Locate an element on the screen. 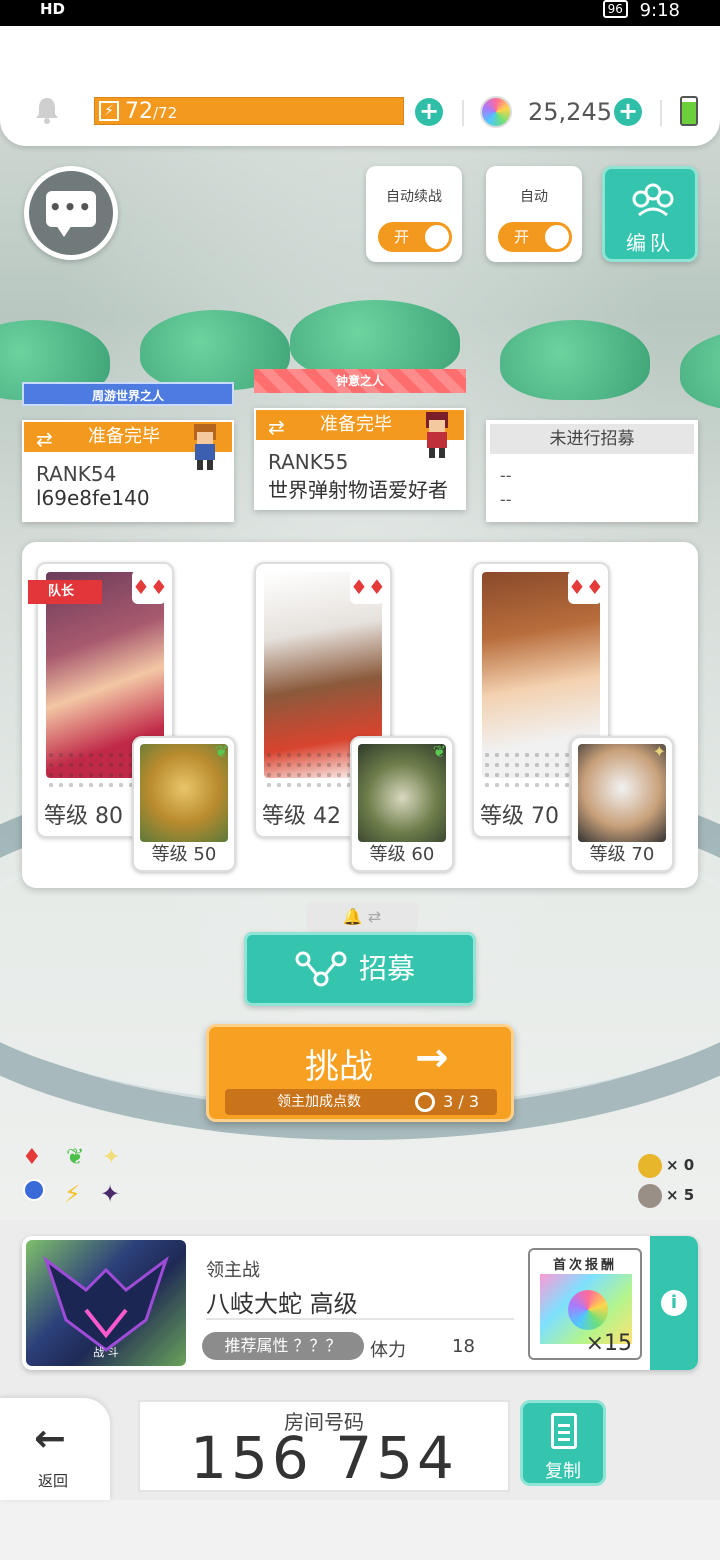 The height and width of the screenshot is (1560, 720). party-sub-card: ❦ 等级 60 is located at coordinates (402, 804).